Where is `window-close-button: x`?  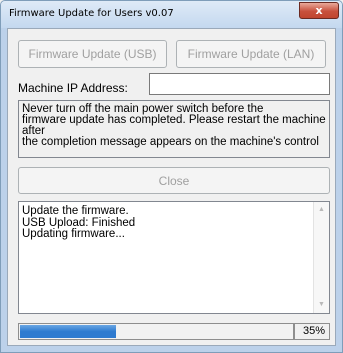 window-close-button: x is located at coordinates (319, 10).